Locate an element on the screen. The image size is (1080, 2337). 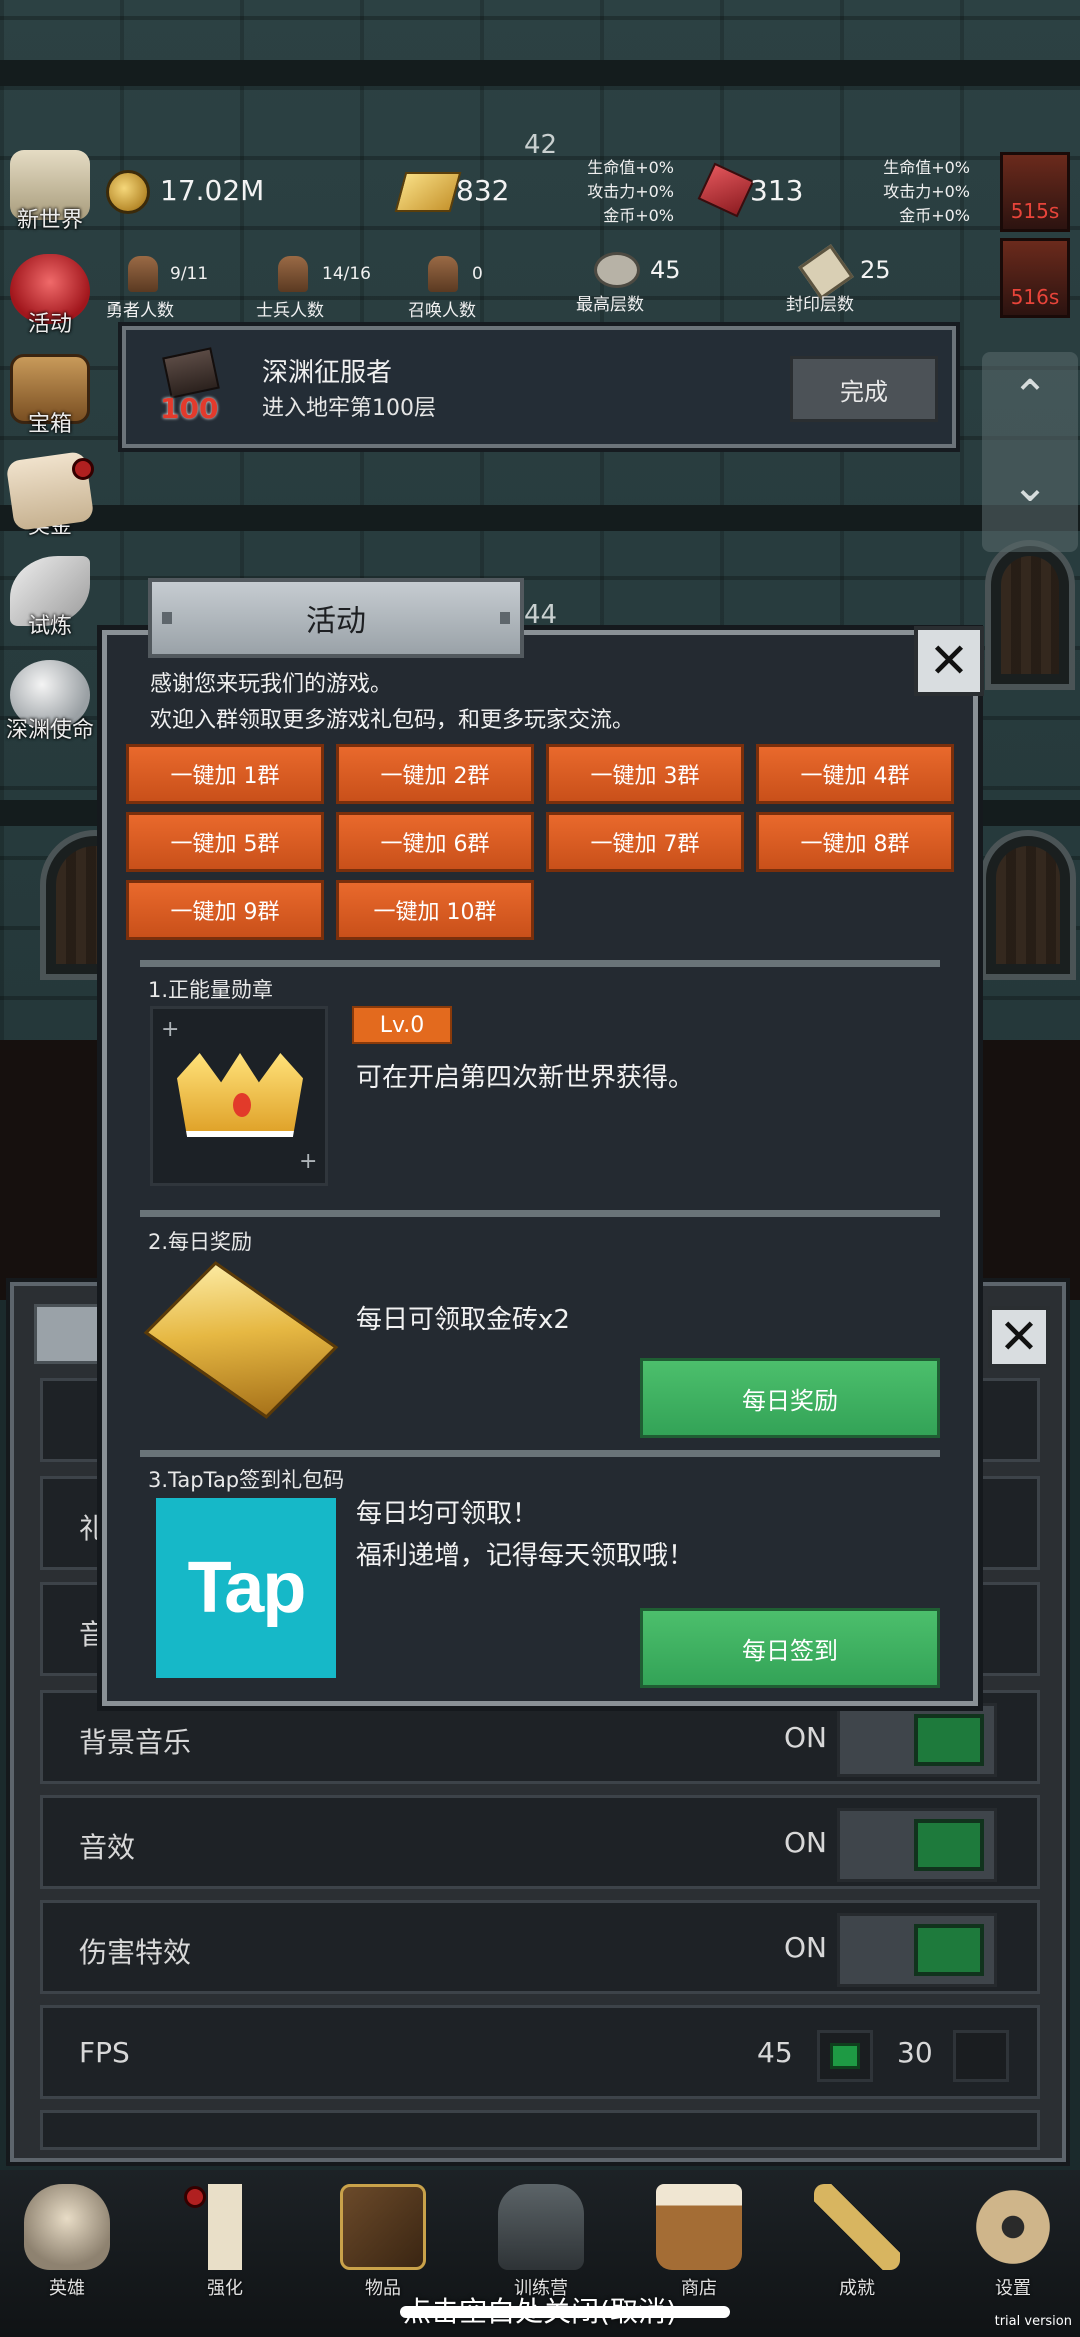
join-group-4-button: 一键加 4群 is located at coordinates (855, 774).